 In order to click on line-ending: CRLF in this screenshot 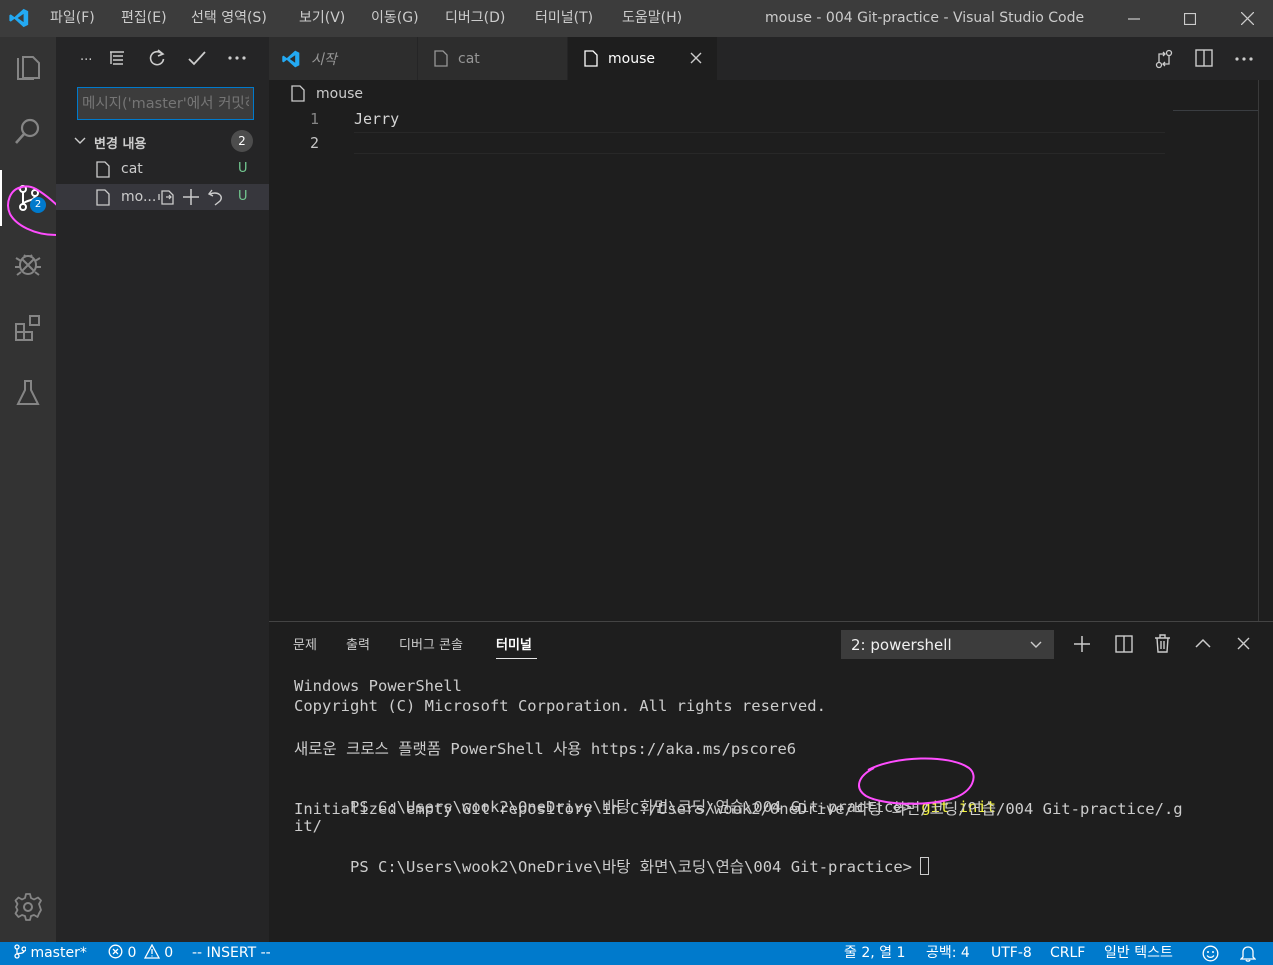, I will do `click(1067, 953)`.